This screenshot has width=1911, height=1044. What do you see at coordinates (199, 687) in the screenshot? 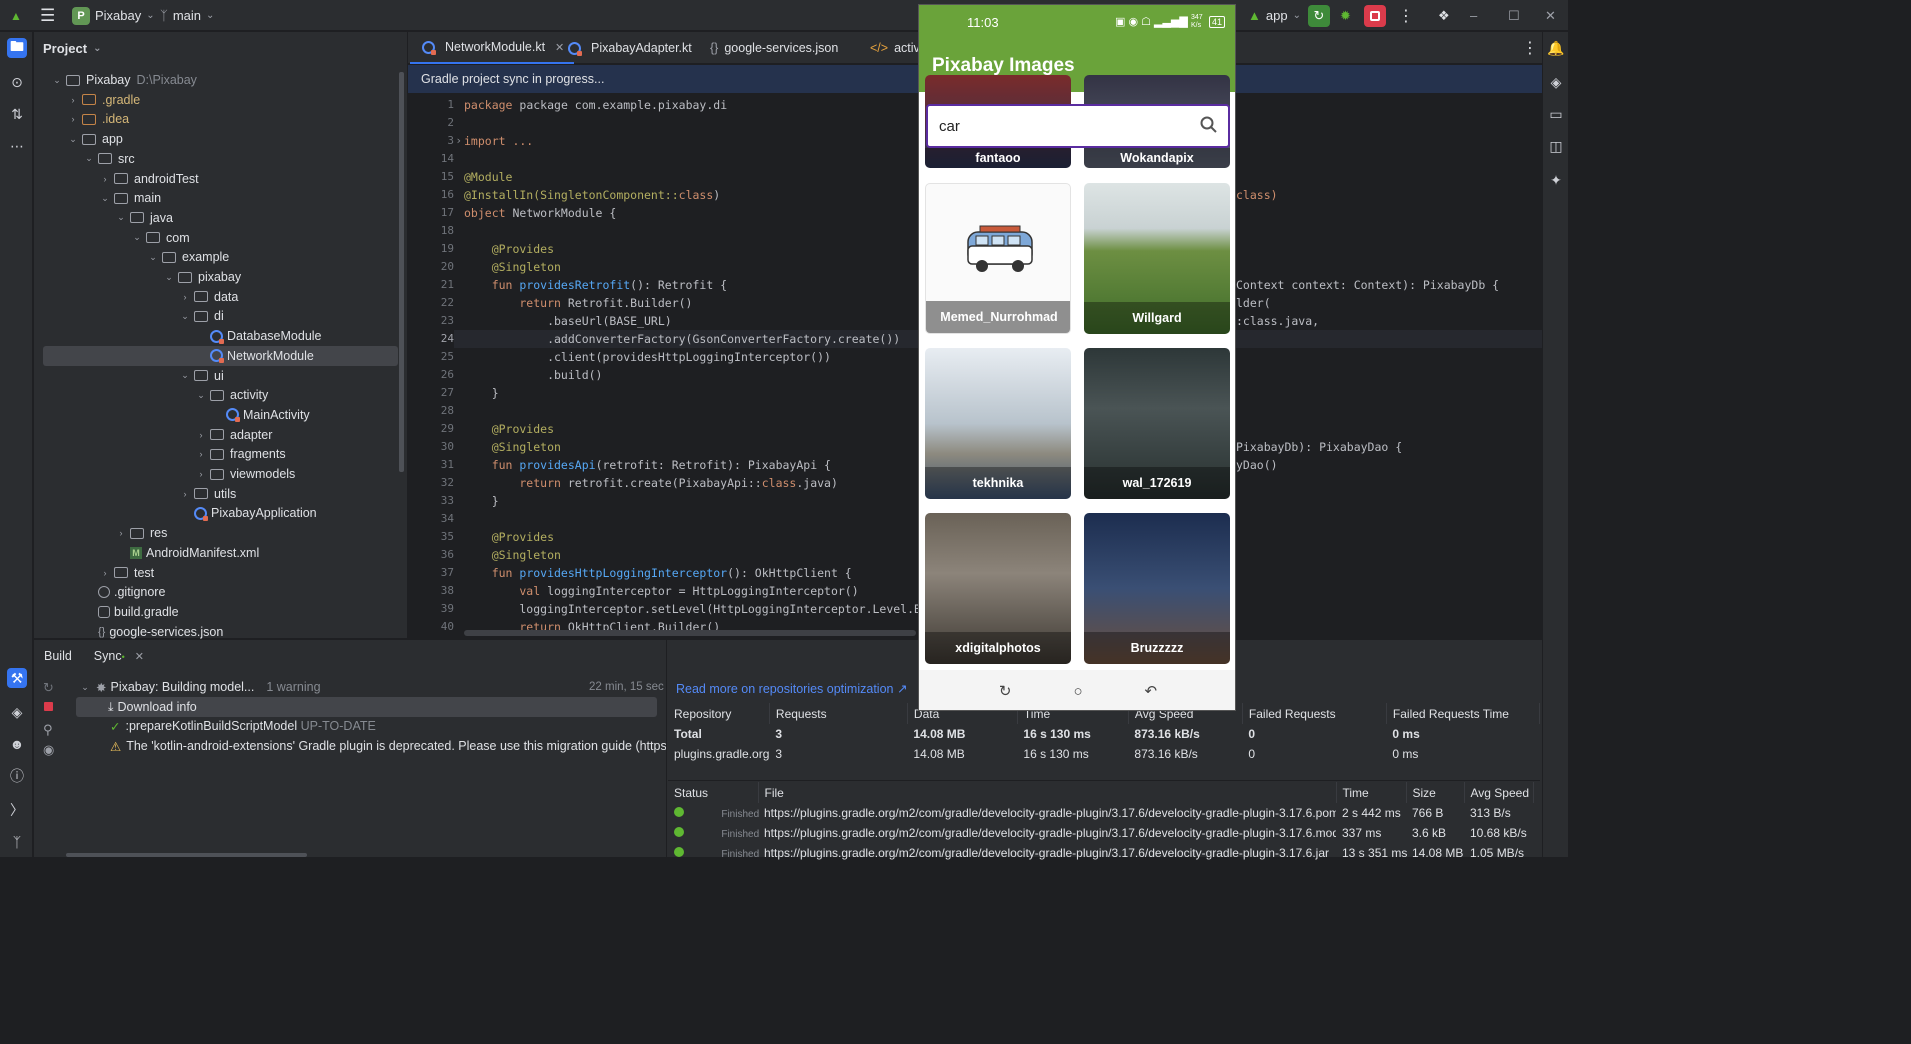
I see `build-root-row: ⌄ ✸ Pixabay: Building model... 1 warning` at bounding box center [199, 687].